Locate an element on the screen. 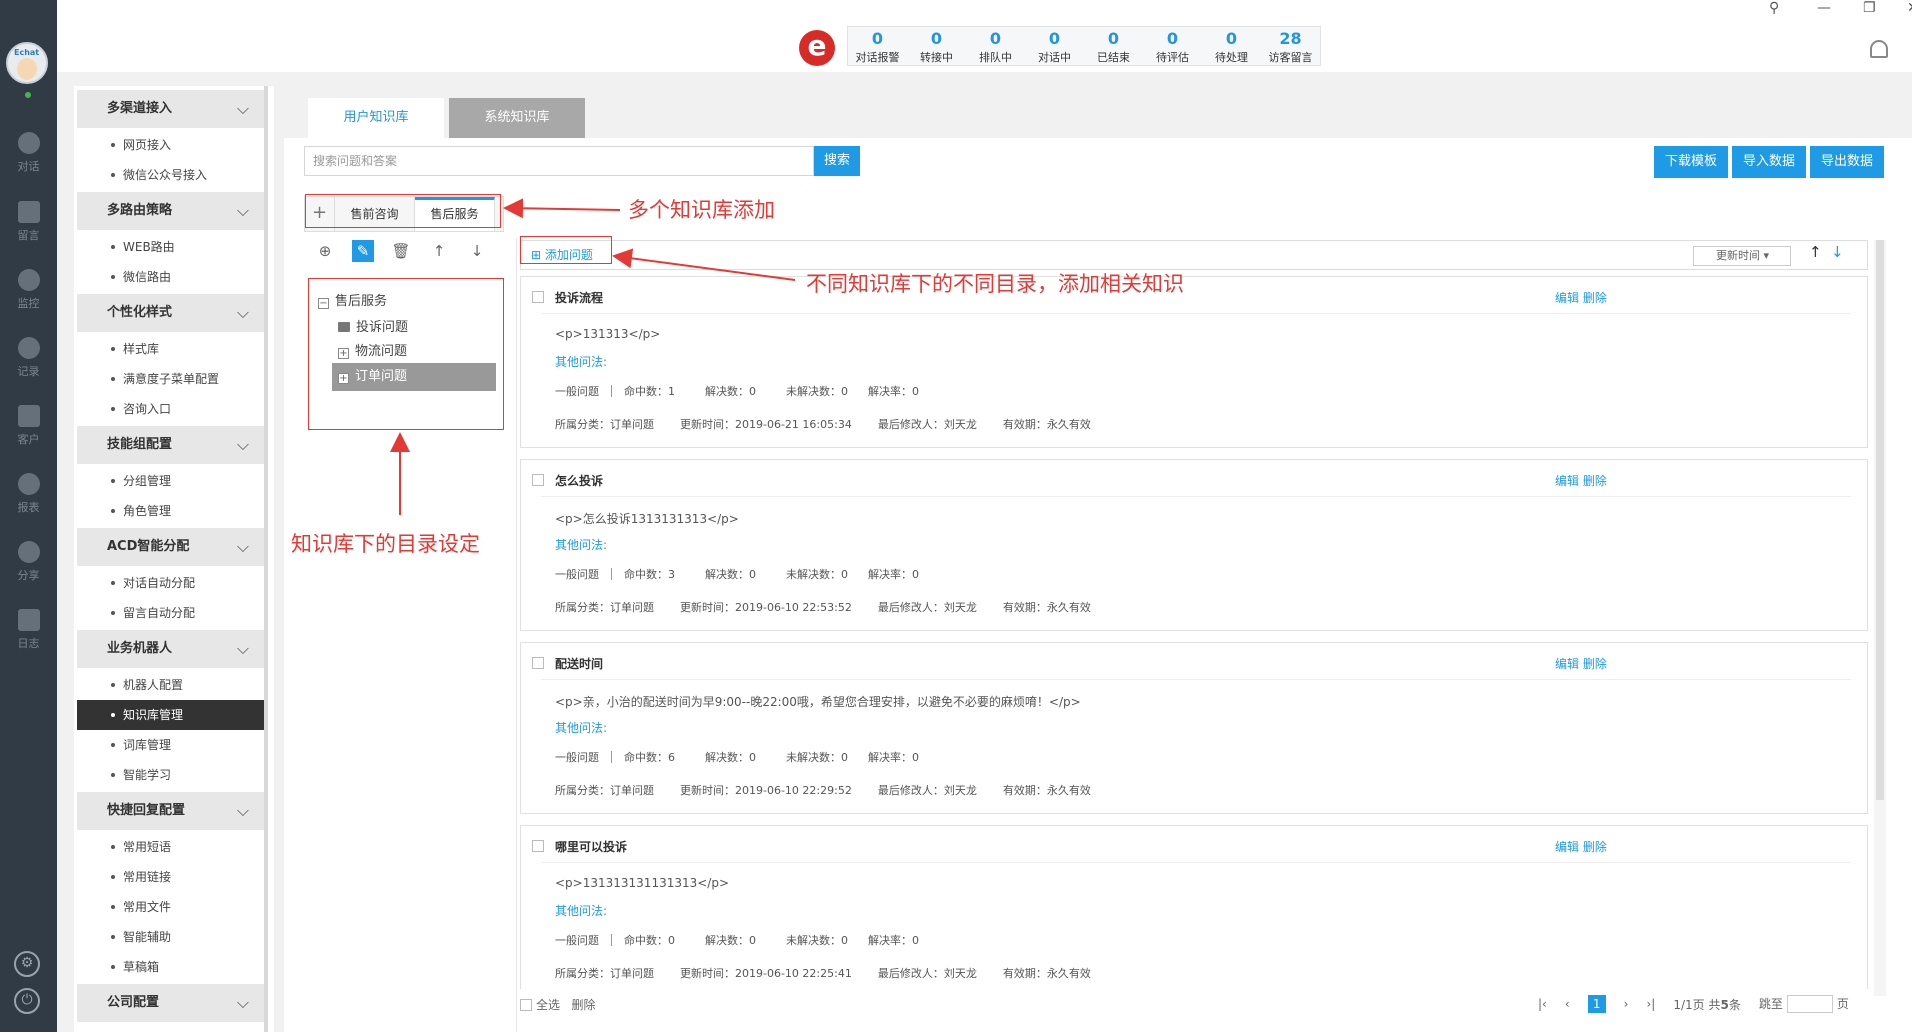  annotation-text-libraries: 多个知识库添加 is located at coordinates (701, 210).